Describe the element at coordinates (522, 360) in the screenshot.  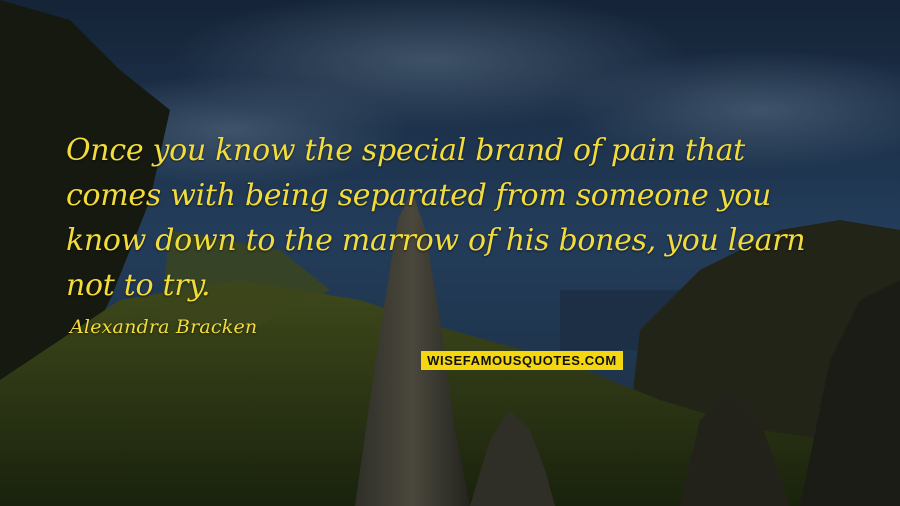
I see `site-watermark-logo: WISEFAMOUSQUOTES.COM` at that location.